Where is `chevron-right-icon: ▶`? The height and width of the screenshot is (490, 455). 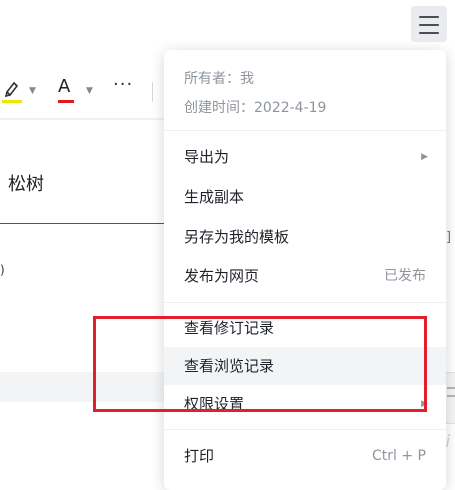
chevron-right-icon: ▶ is located at coordinates (424, 157).